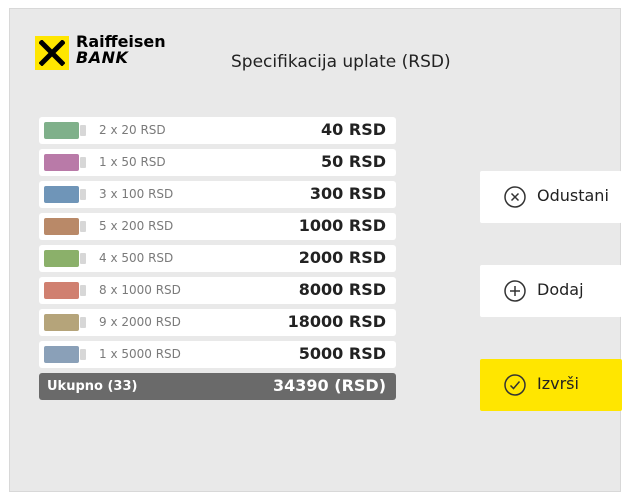 Image resolution: width=628 pixels, height=499 pixels. Describe the element at coordinates (132, 162) in the screenshot. I see `denomination-qty: 1 x 50 RSD` at that location.